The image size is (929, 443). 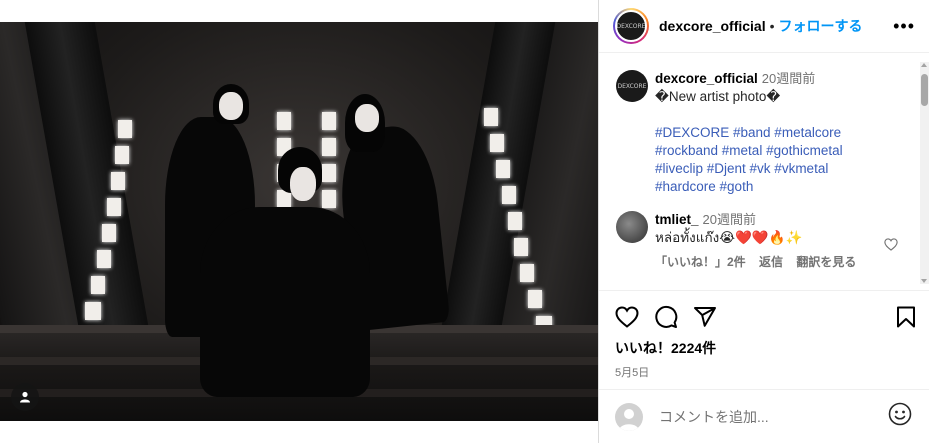 What do you see at coordinates (771, 262) in the screenshot?
I see `reply-button: 返信` at bounding box center [771, 262].